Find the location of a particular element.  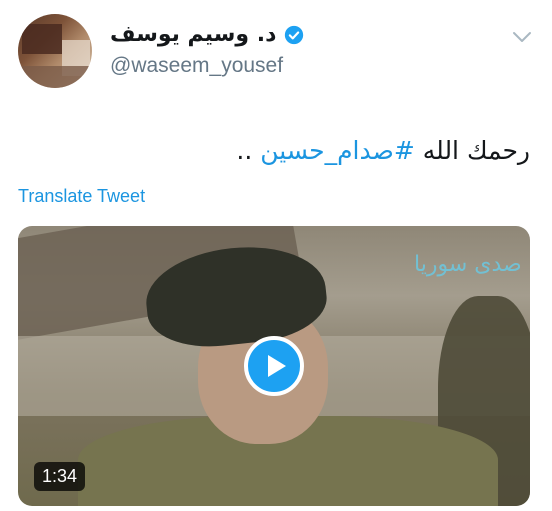

translate-tweet-link: Translate Tweet is located at coordinates (81, 196).